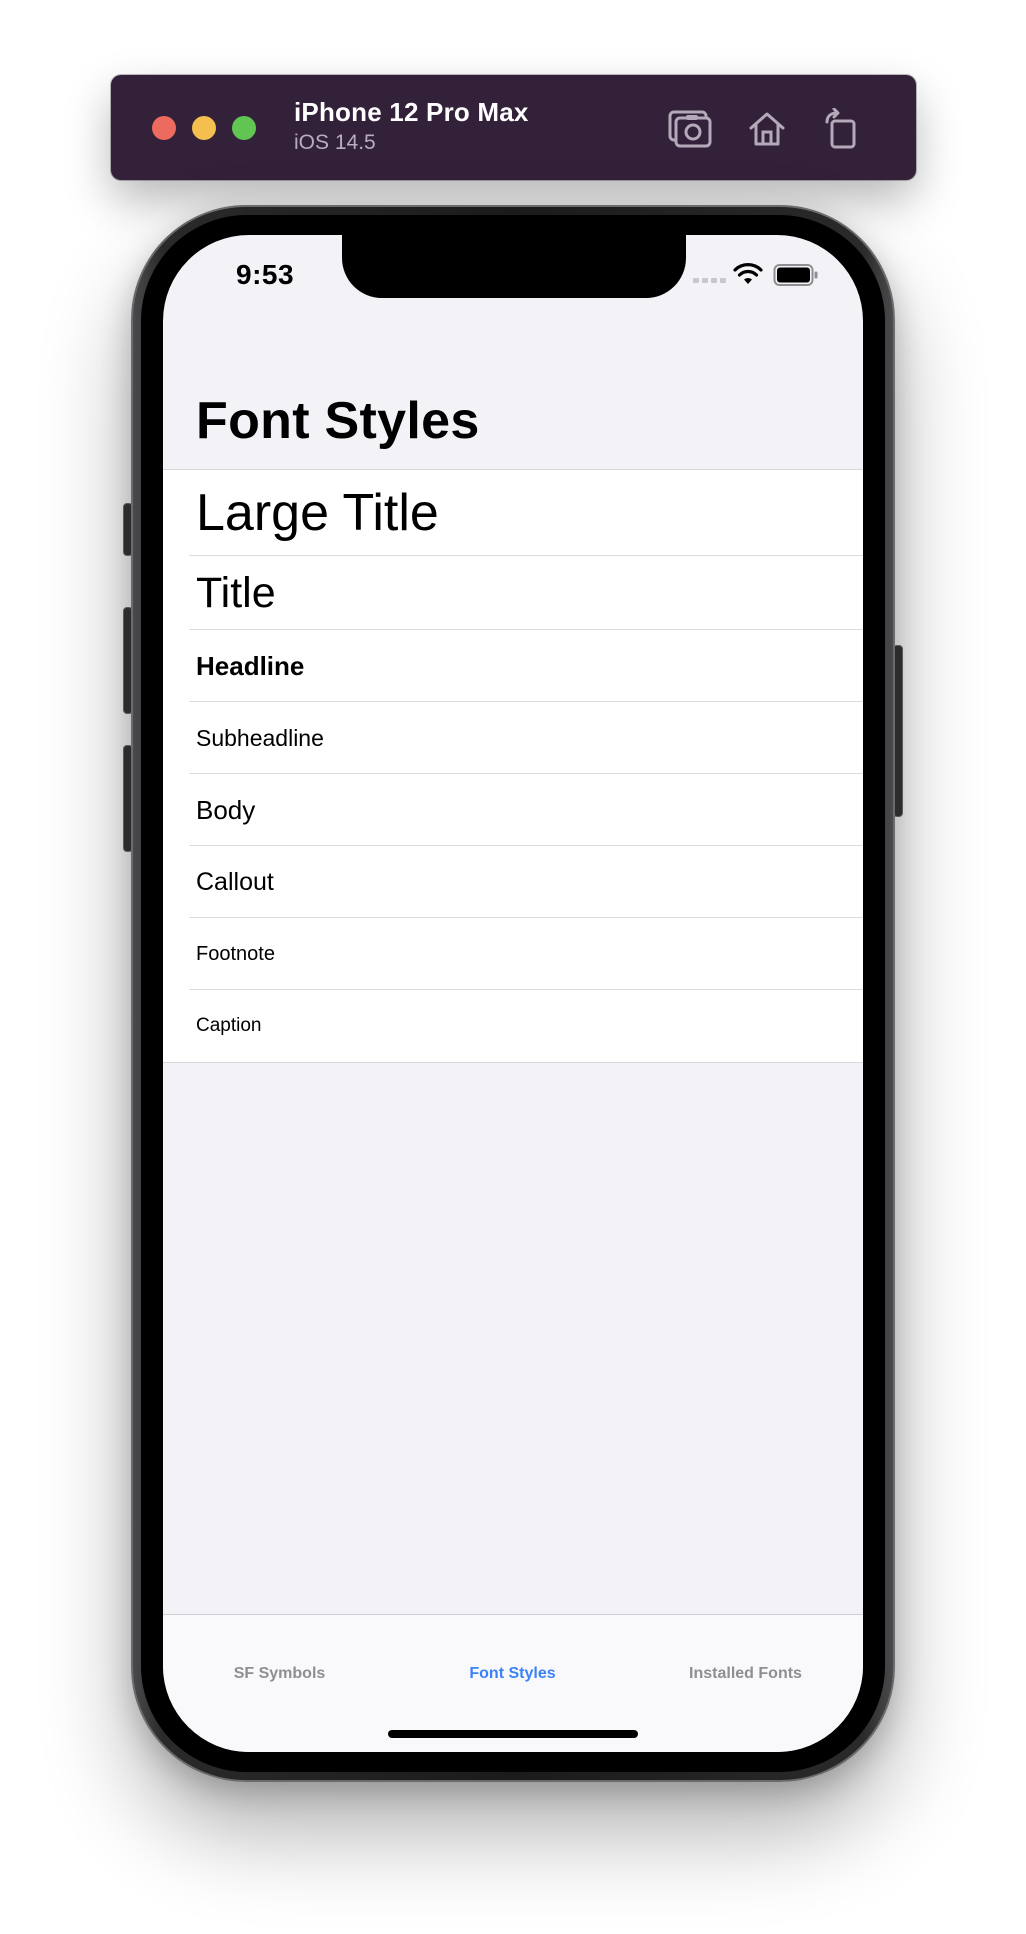 The image size is (1026, 1934). Describe the element at coordinates (279, 1674) in the screenshot. I see `tab-sf-symbols: SF Symbols` at that location.